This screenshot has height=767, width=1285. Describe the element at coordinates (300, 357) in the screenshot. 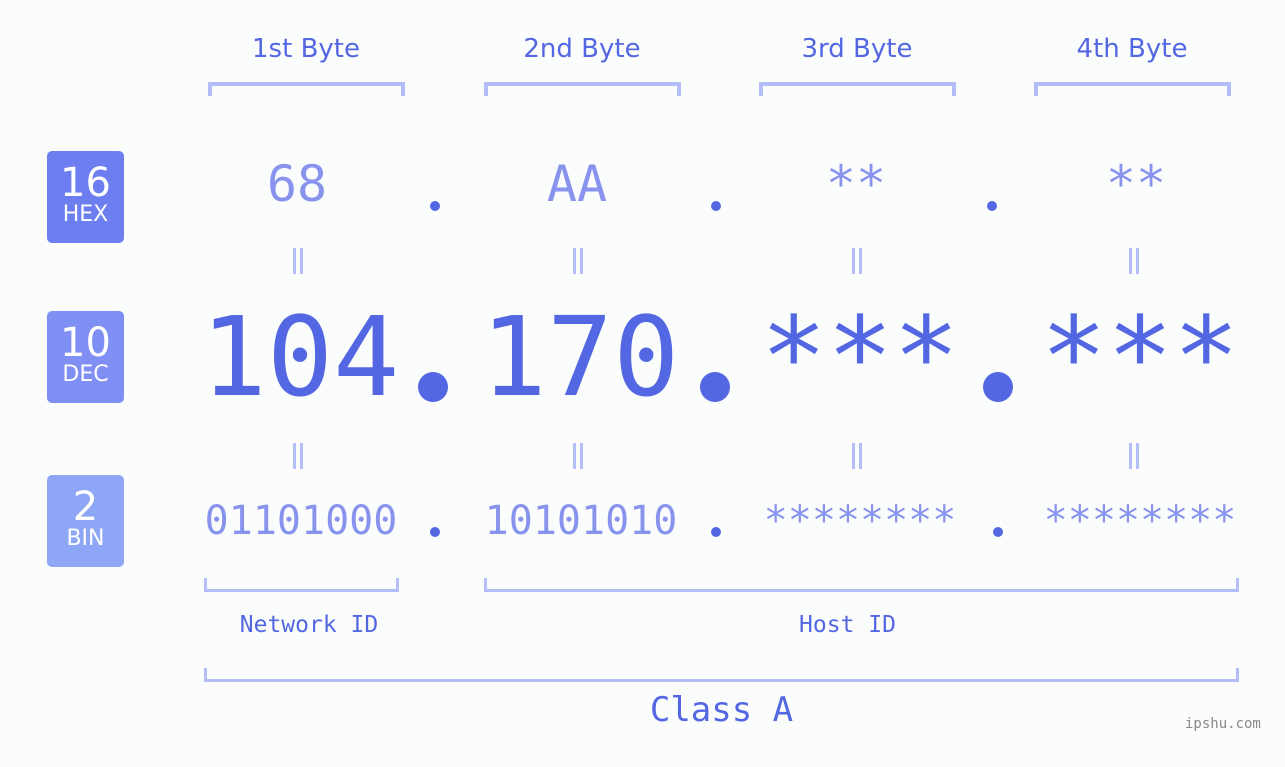

I see `dec-byte-1: 104` at that location.